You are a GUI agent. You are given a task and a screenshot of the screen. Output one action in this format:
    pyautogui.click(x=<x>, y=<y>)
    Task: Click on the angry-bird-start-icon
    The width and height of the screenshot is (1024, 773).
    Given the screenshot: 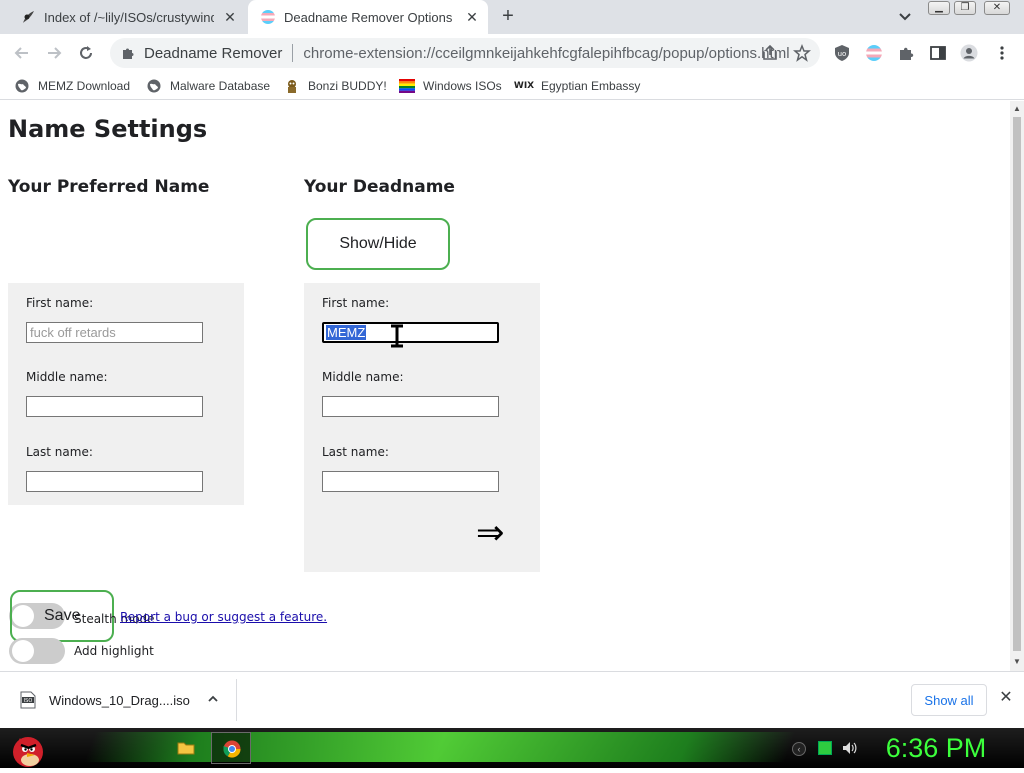 What is the action you would take?
    pyautogui.click(x=28, y=748)
    